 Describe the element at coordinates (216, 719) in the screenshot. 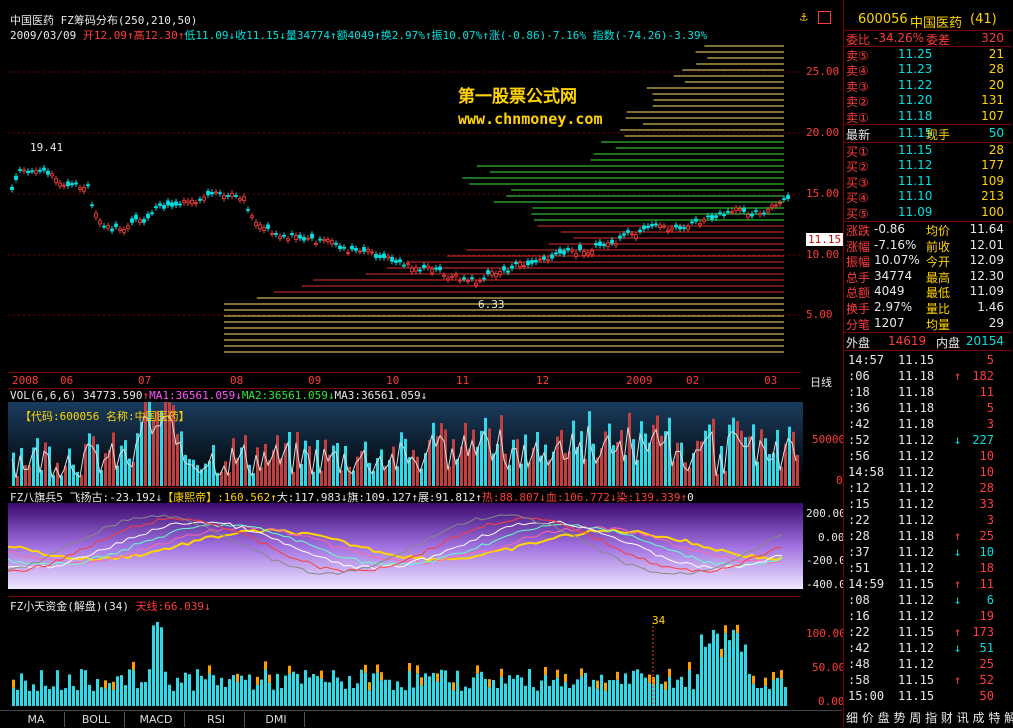

I see `tab-rsi: RSI` at that location.